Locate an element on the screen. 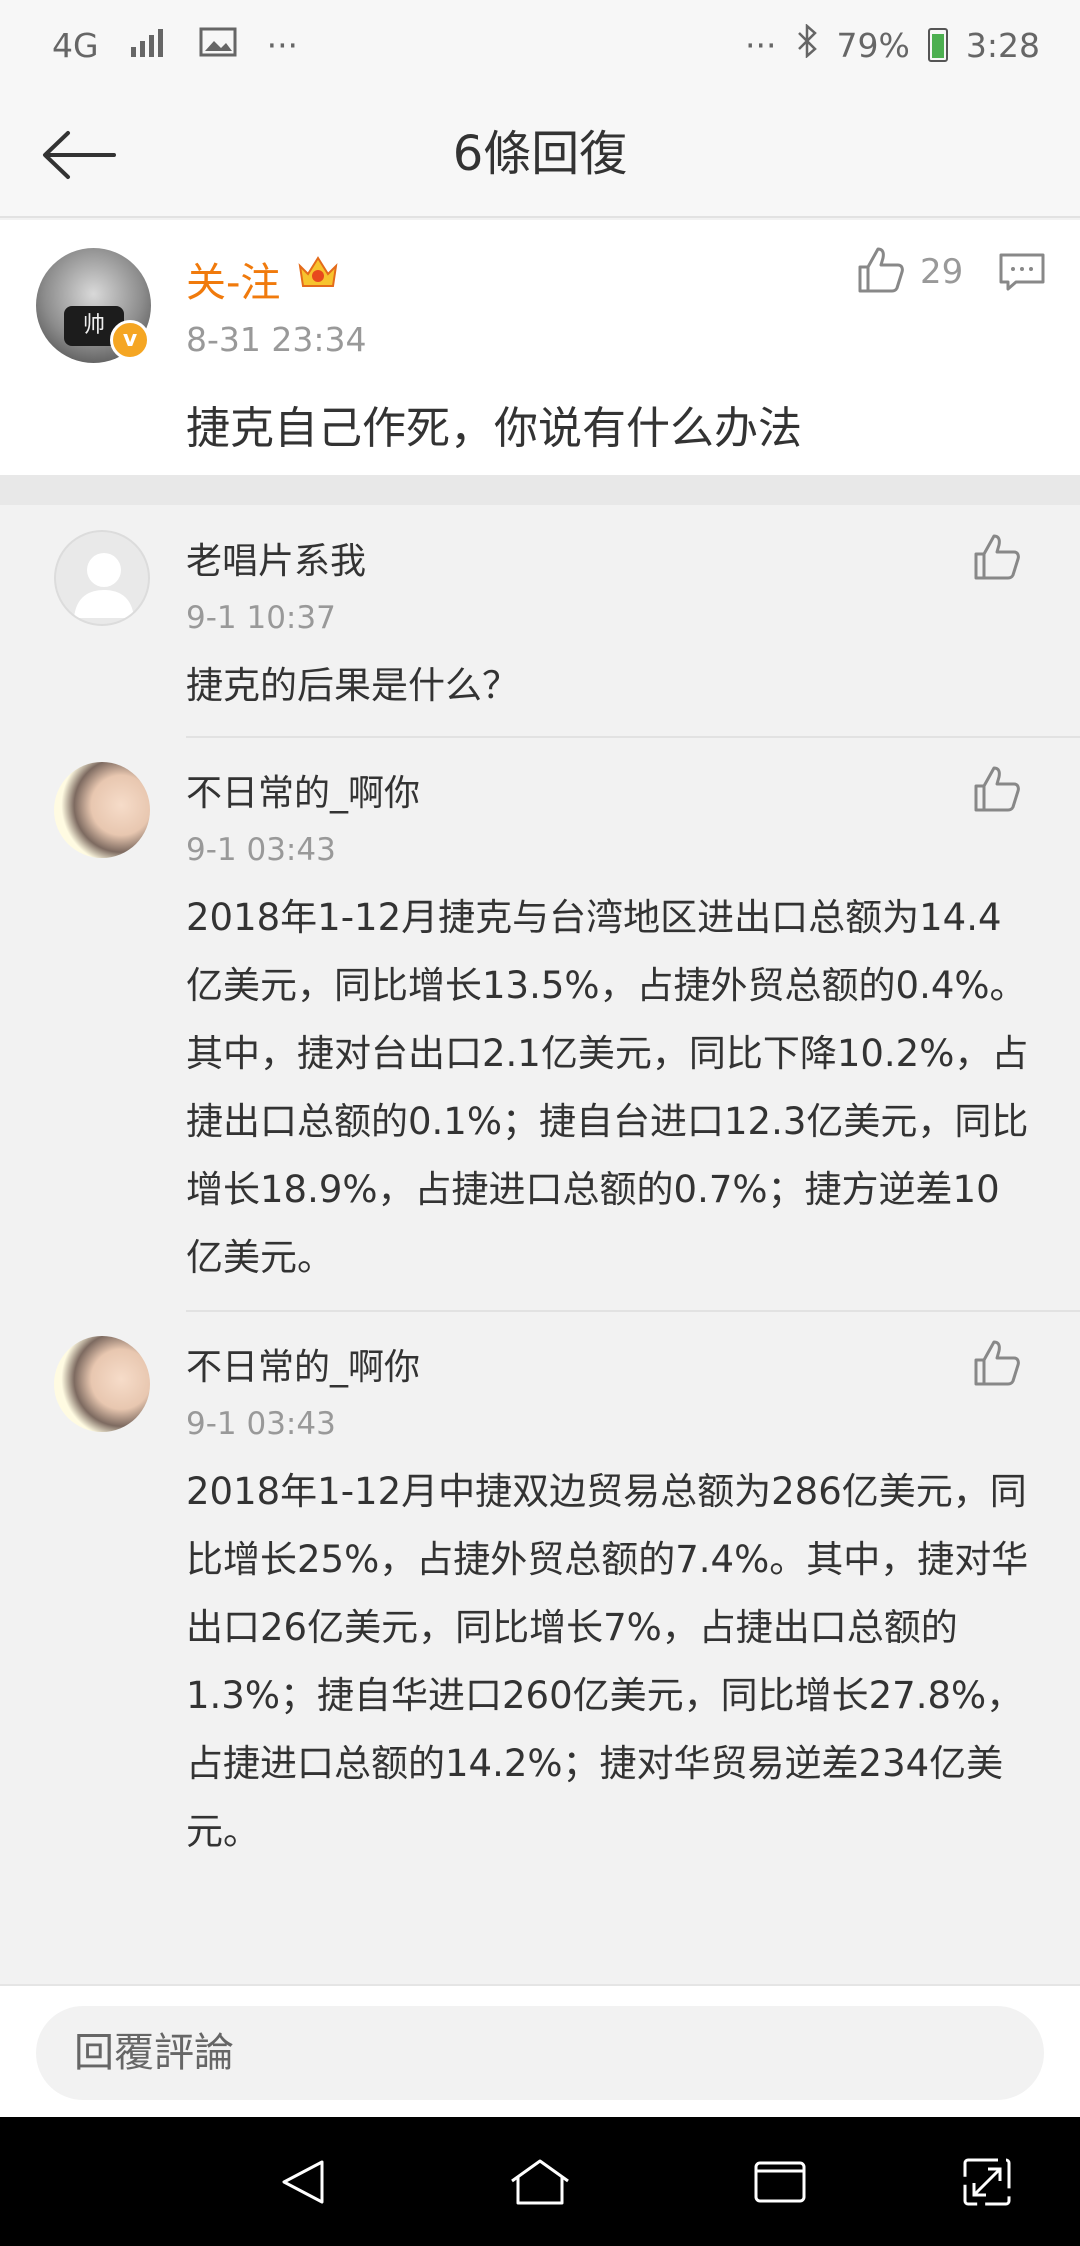 The width and height of the screenshot is (1080, 2246). nav-screenshot-icon is located at coordinates (987, 2182).